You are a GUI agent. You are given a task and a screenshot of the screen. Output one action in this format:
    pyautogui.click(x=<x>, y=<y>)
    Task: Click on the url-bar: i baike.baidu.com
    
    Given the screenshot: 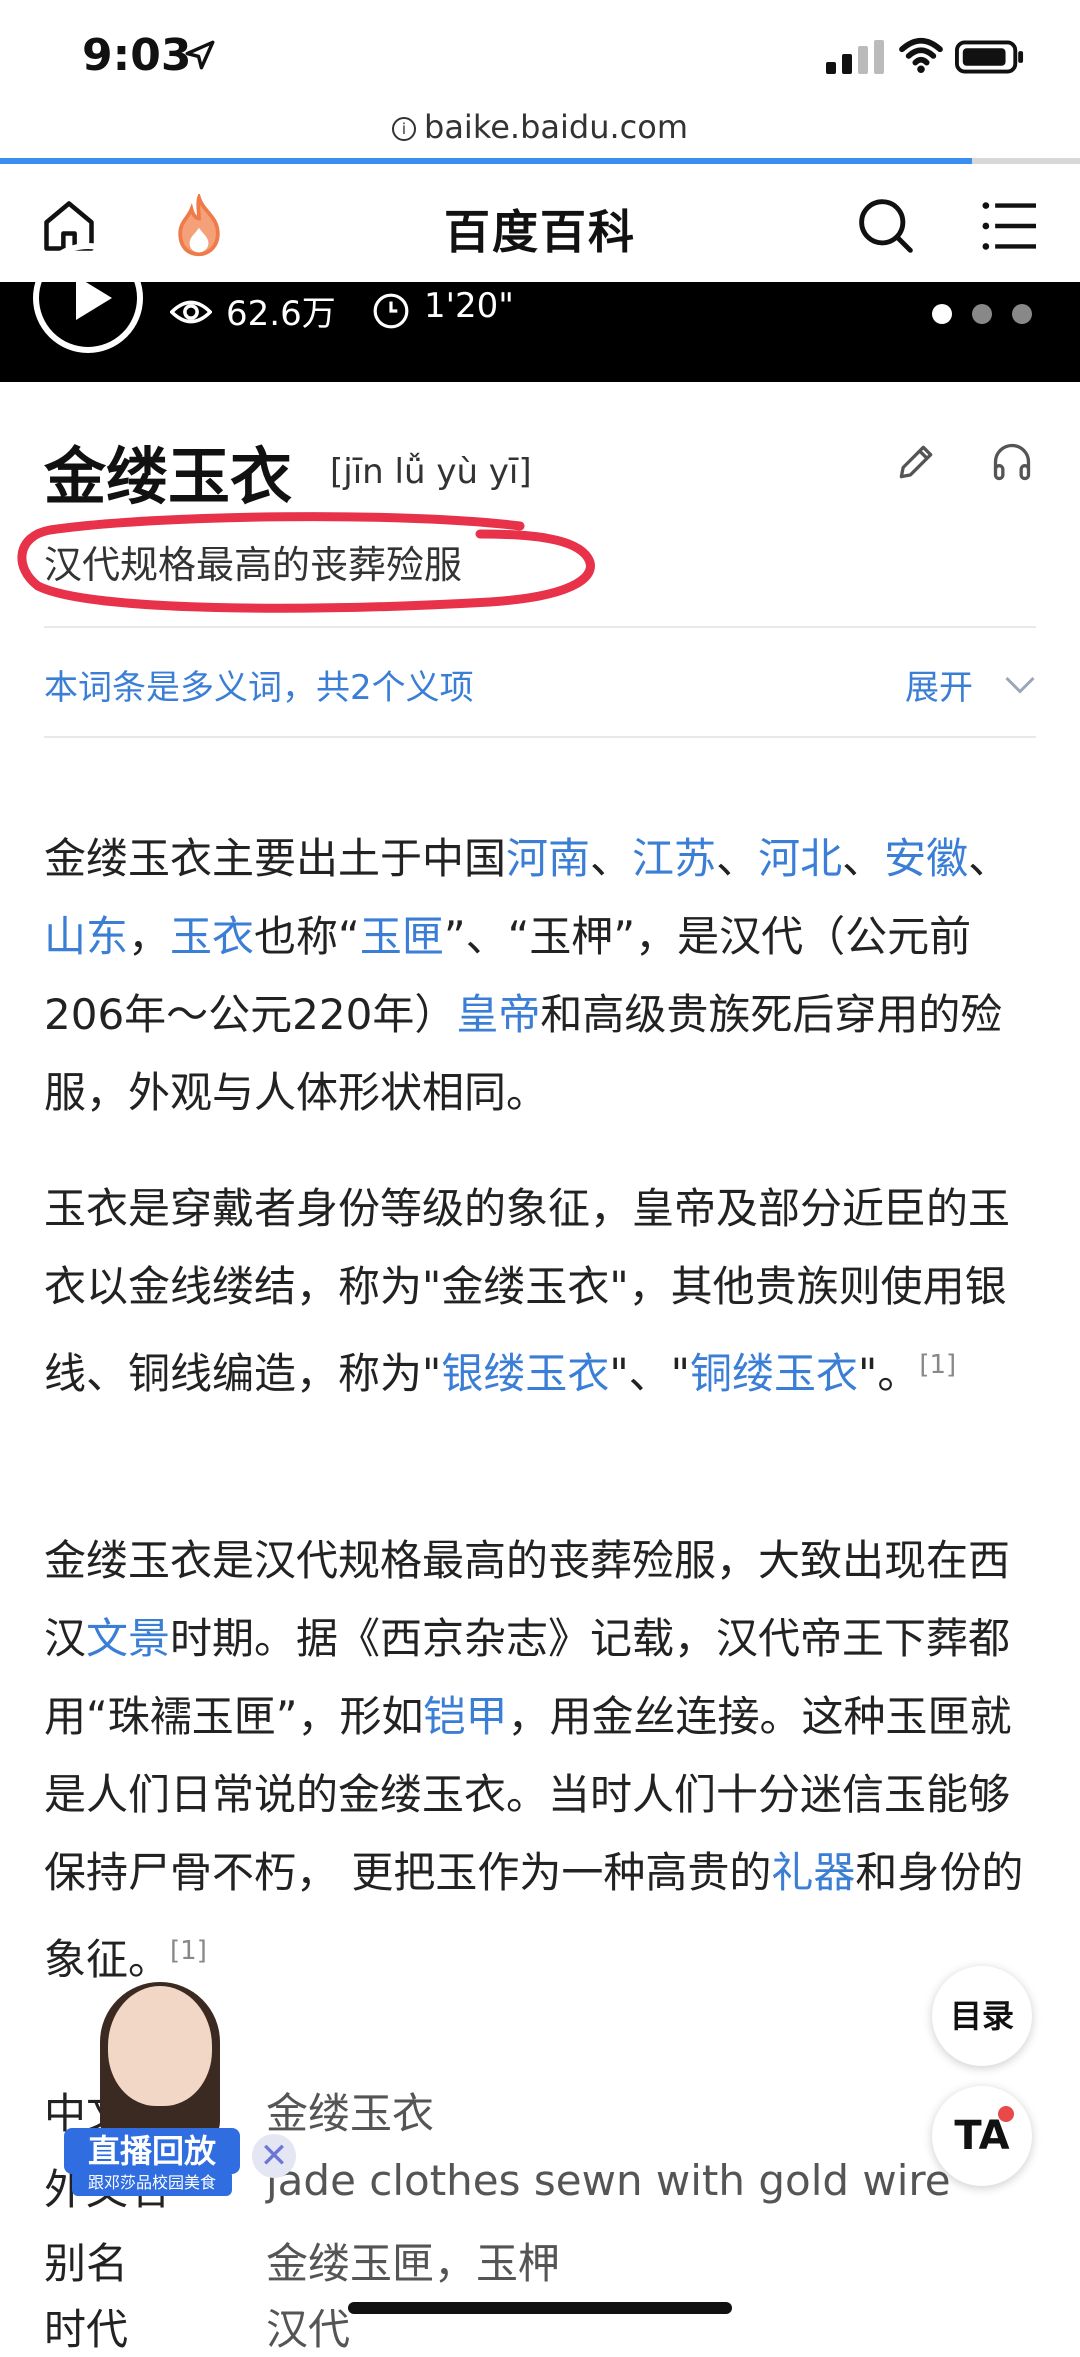 What is the action you would take?
    pyautogui.click(x=540, y=127)
    